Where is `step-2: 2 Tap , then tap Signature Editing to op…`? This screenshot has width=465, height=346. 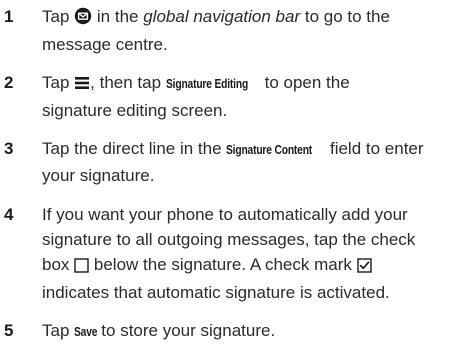
step-2: 2 Tap , then tap Signature Editing to op… is located at coordinates (232, 95).